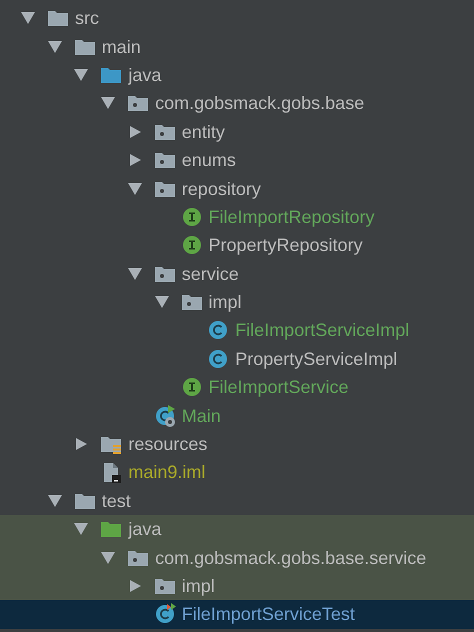  I want to click on tree-row: Main, so click(237, 415).